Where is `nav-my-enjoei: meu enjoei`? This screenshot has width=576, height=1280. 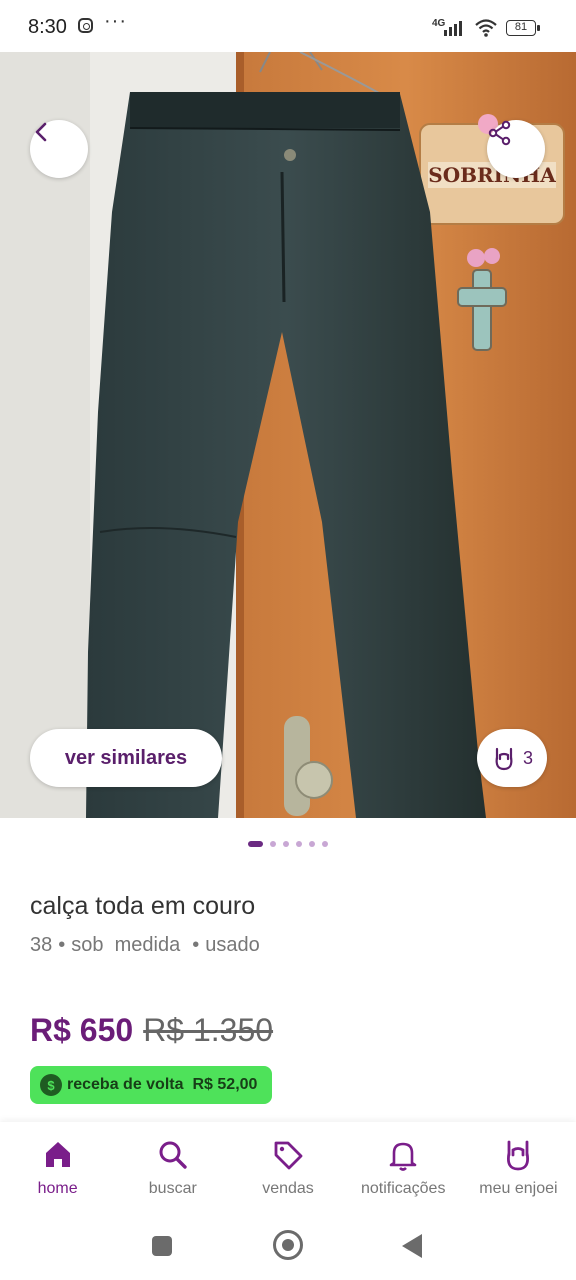 nav-my-enjoei: meu enjoei is located at coordinates (518, 1169).